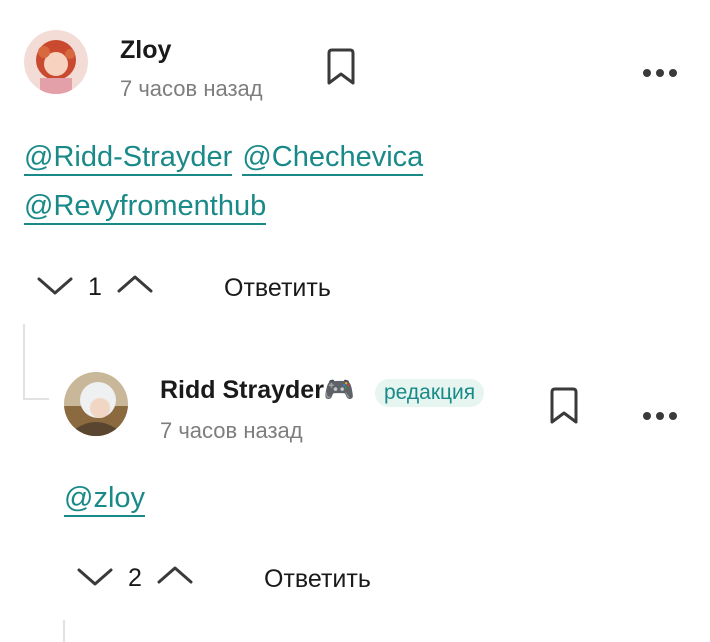 This screenshot has height=642, width=710. I want to click on vote-controls: 1, so click(95, 287).